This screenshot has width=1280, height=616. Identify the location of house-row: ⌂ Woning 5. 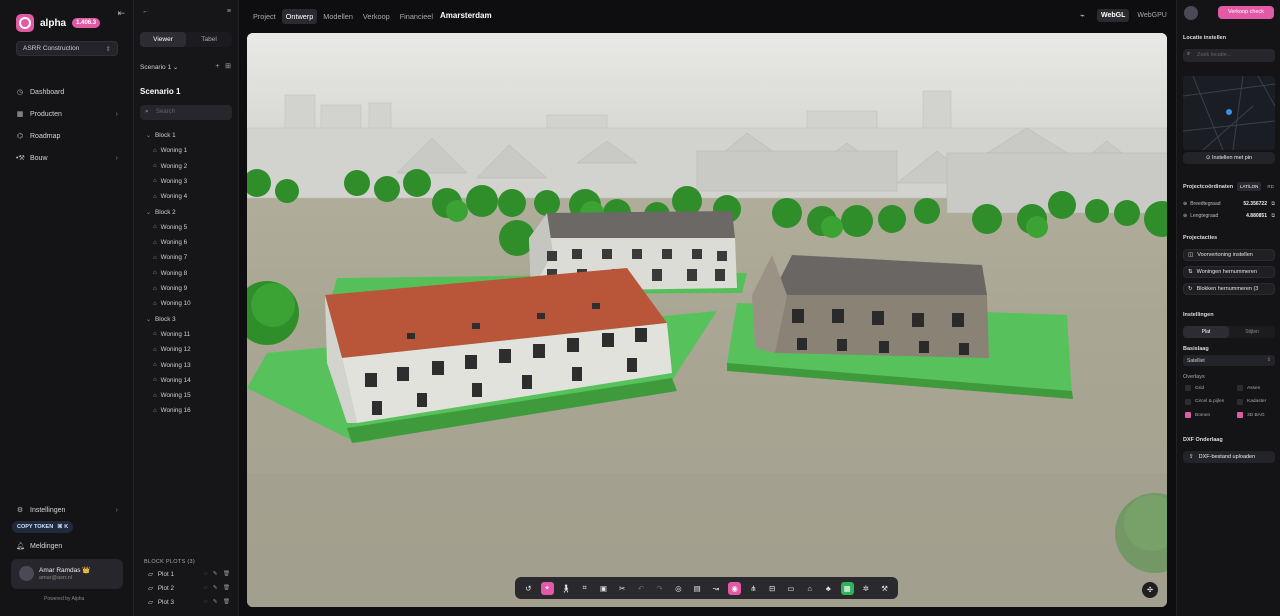
(170, 227).